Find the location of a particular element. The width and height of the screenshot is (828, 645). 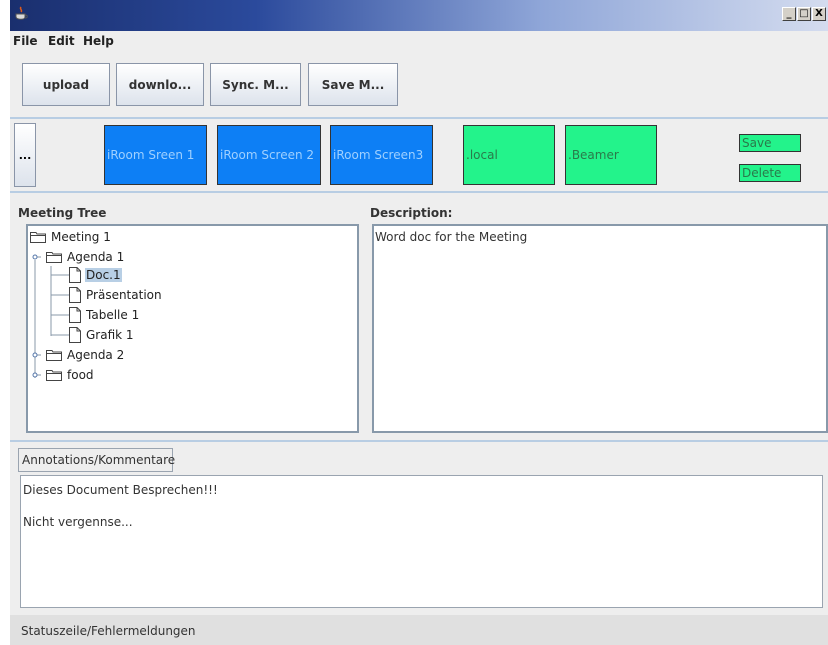

tree-node-agenda-1: Agenda 1 is located at coordinates (85, 257).